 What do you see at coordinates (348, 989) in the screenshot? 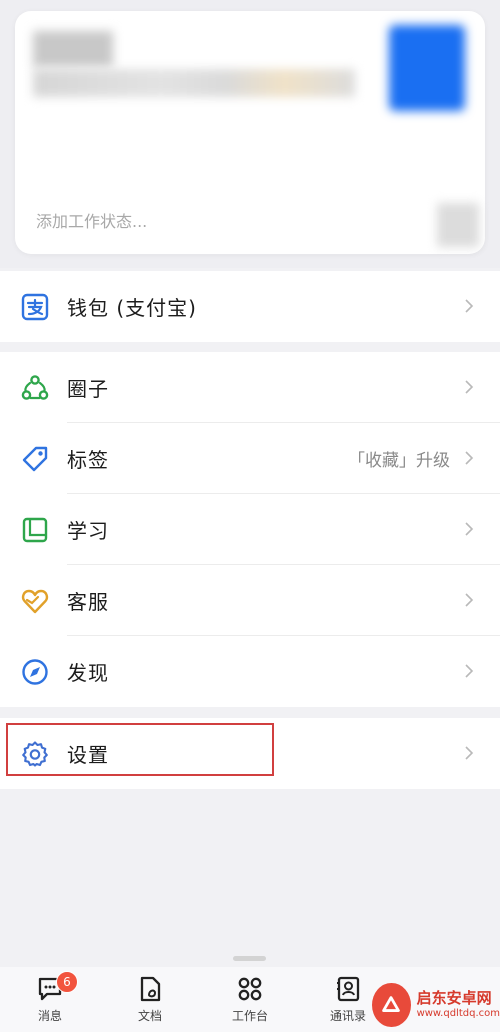
I see `contacts-icon` at bounding box center [348, 989].